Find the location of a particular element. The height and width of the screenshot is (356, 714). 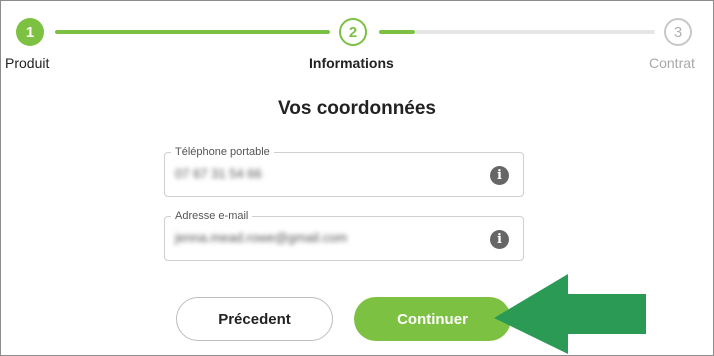

previous-button: Précedent is located at coordinates (254, 319).